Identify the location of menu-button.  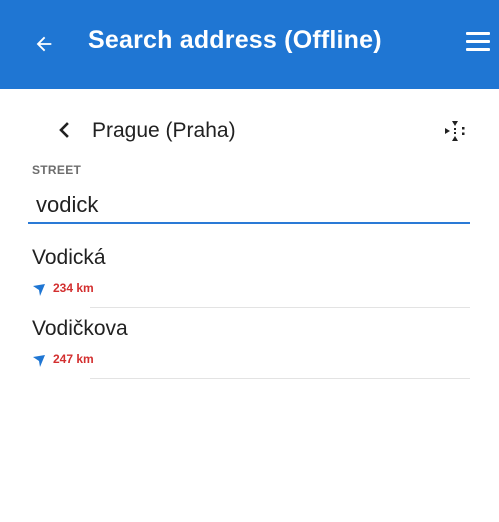
(478, 43).